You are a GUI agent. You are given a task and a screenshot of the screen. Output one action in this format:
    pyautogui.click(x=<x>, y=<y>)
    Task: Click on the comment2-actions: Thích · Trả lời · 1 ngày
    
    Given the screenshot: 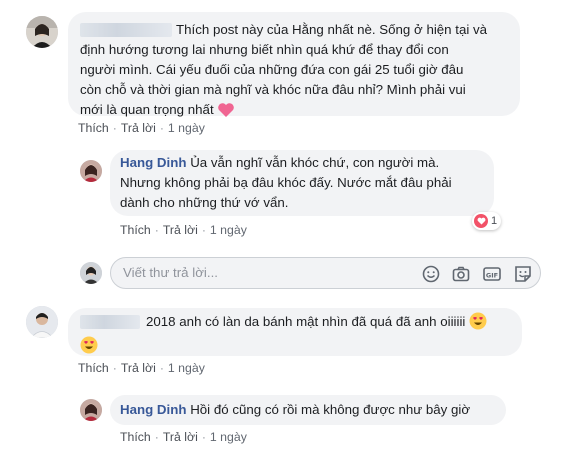 What is the action you would take?
    pyautogui.click(x=141, y=368)
    